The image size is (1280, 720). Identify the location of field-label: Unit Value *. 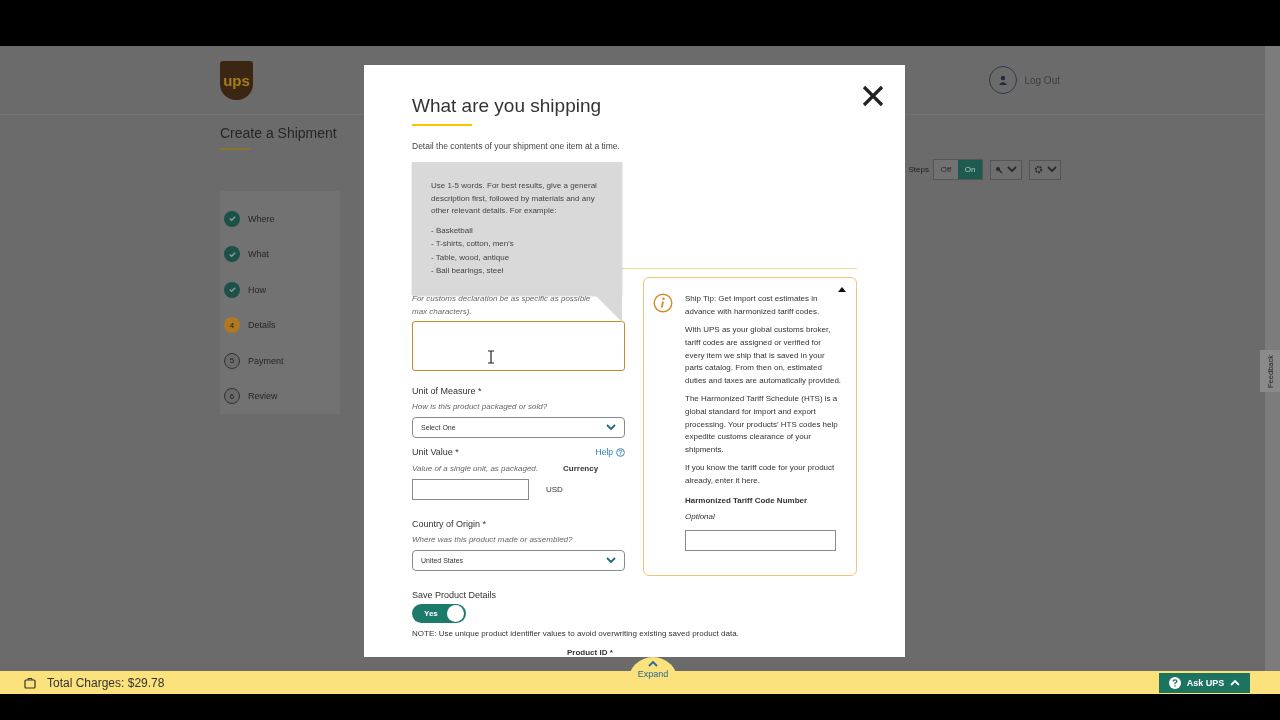
(435, 452).